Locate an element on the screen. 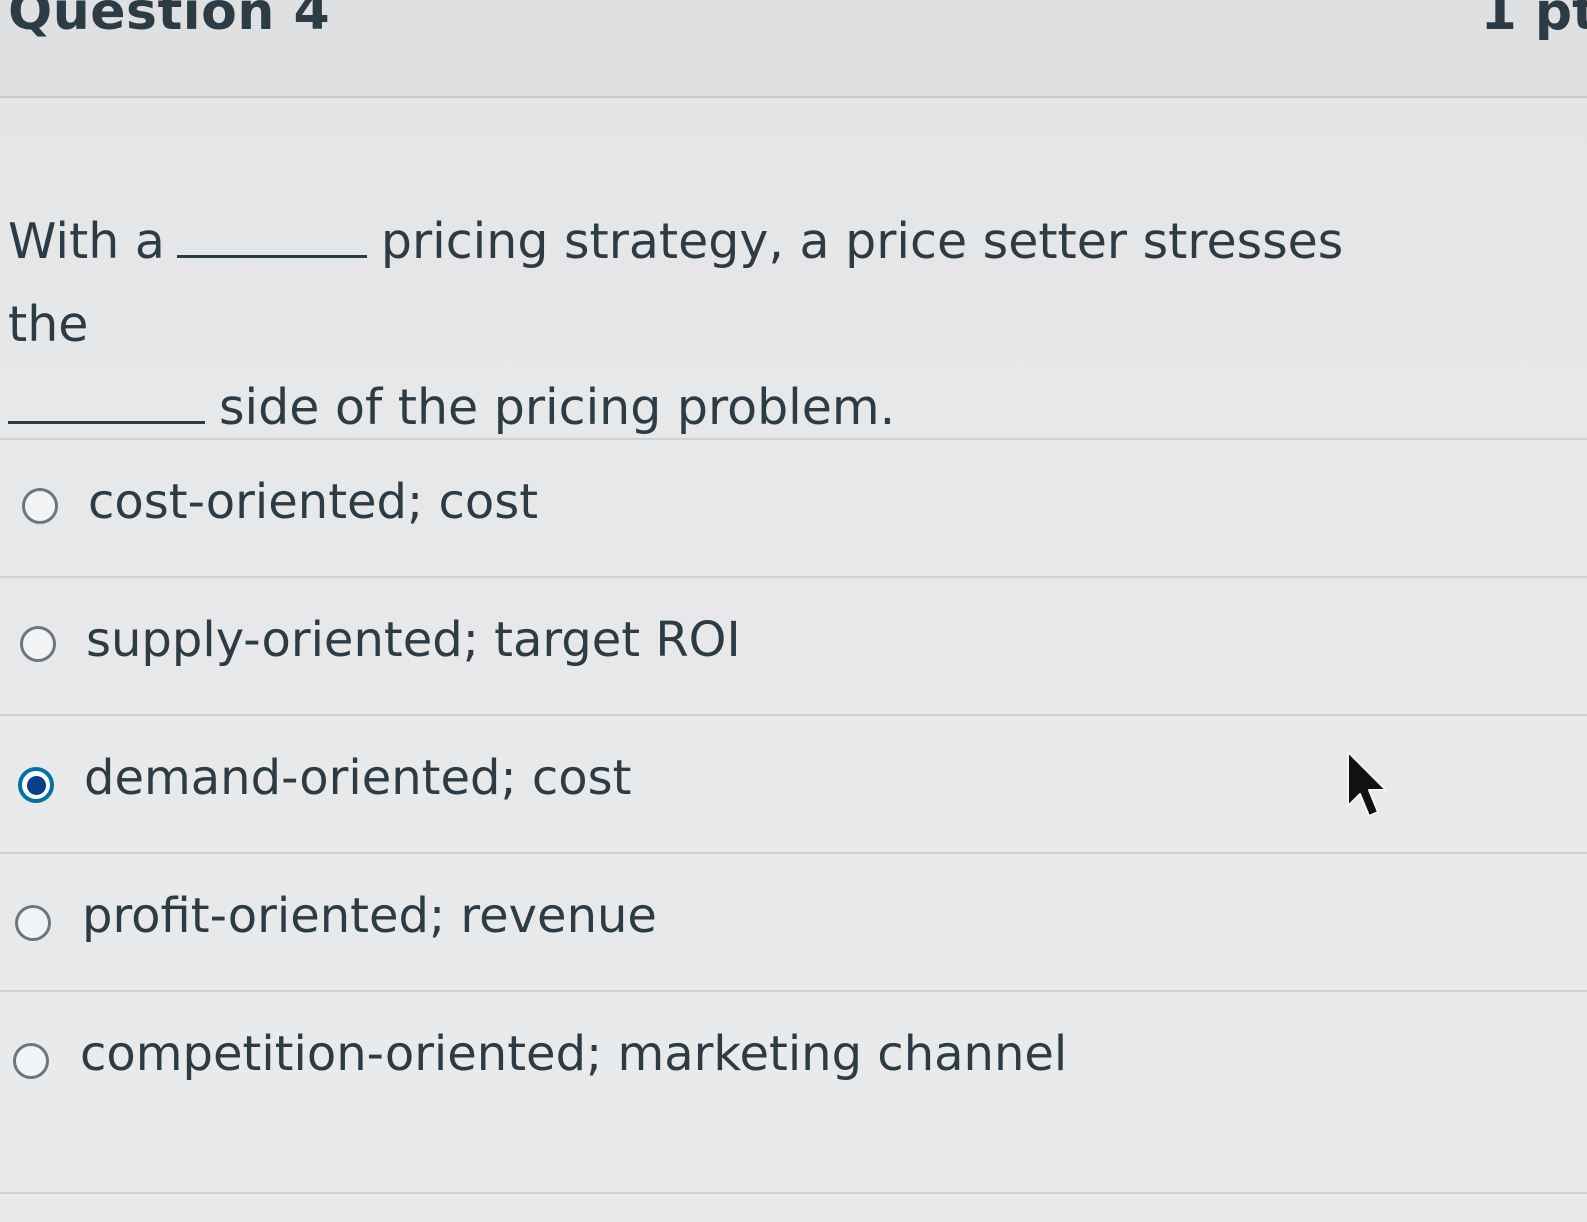 The image size is (1587, 1222). answer-label: supply-oriented; target ROI is located at coordinates (413, 640).